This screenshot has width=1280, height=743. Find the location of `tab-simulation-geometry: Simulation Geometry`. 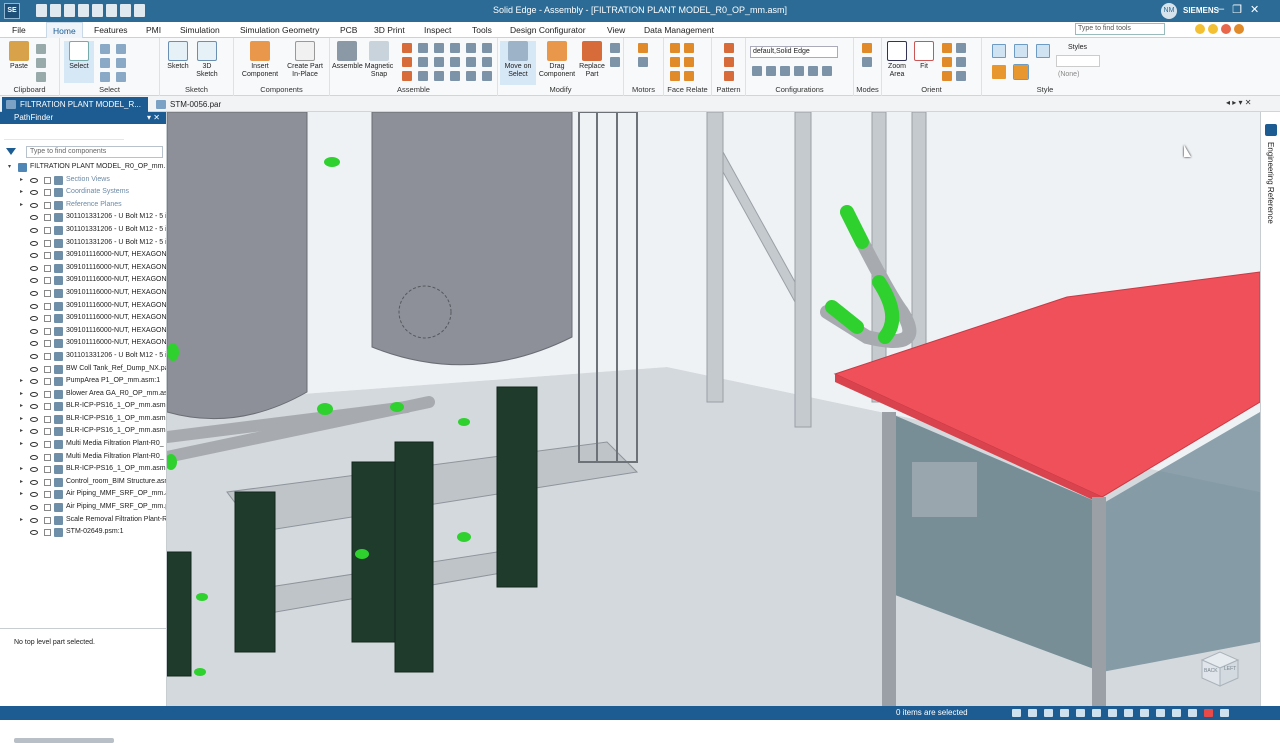

tab-simulation-geometry: Simulation Geometry is located at coordinates (279, 30).